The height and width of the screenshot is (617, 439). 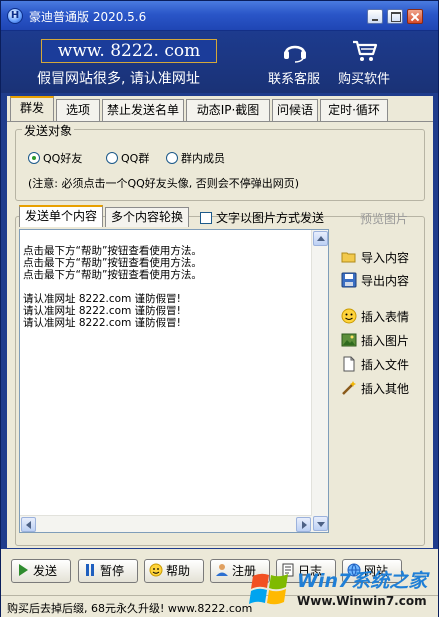 What do you see at coordinates (354, 110) in the screenshot?
I see `tab-schedule: 定时·循环` at bounding box center [354, 110].